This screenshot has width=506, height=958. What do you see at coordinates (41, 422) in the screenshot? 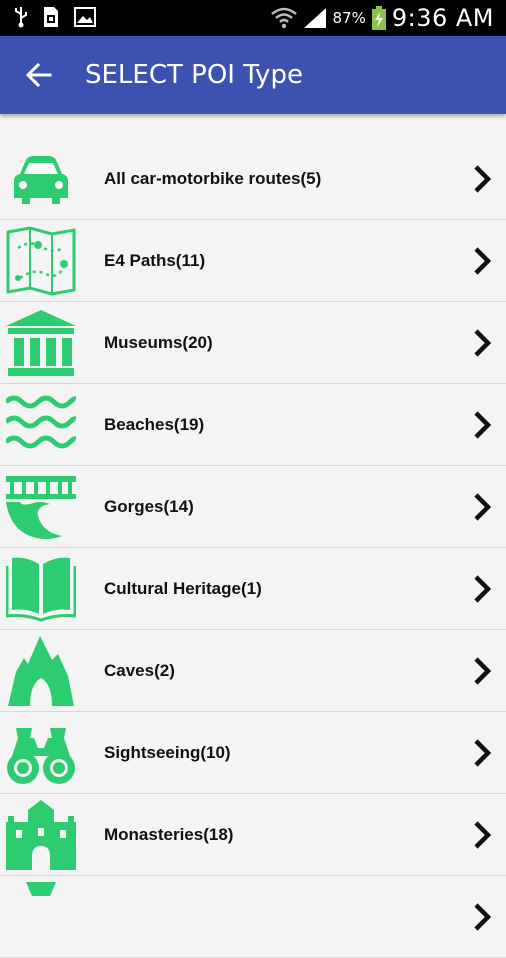
I see `waves-icon` at bounding box center [41, 422].